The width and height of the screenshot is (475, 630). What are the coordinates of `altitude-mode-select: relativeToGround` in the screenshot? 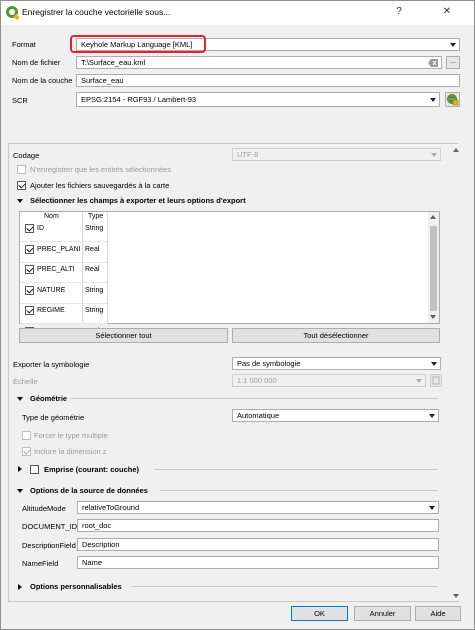 It's located at (258, 507).